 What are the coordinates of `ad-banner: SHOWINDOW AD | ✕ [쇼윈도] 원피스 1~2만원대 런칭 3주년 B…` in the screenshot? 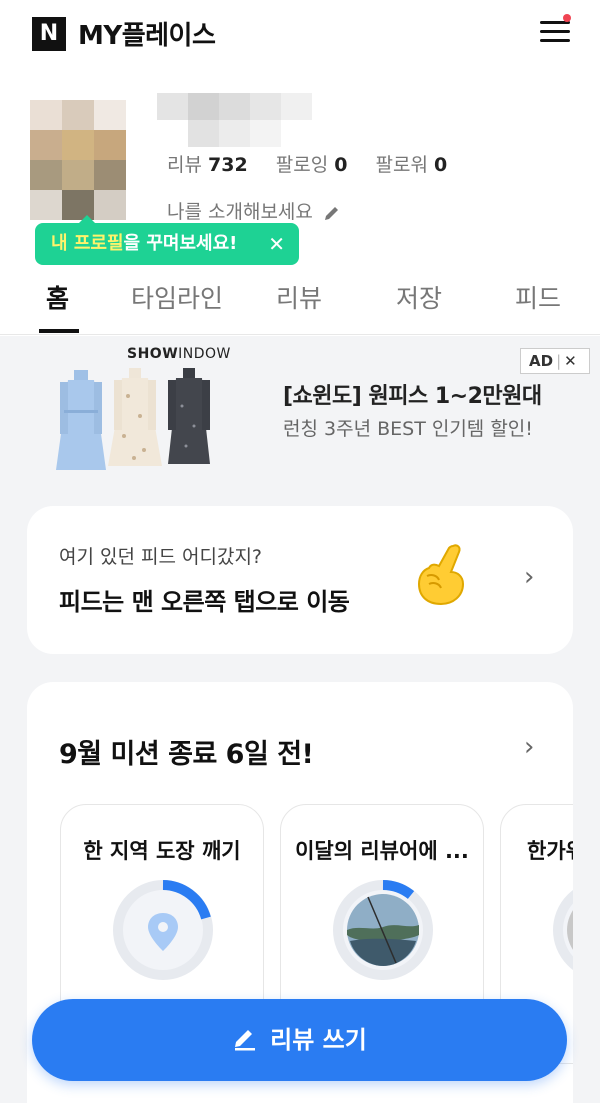 It's located at (300, 408).